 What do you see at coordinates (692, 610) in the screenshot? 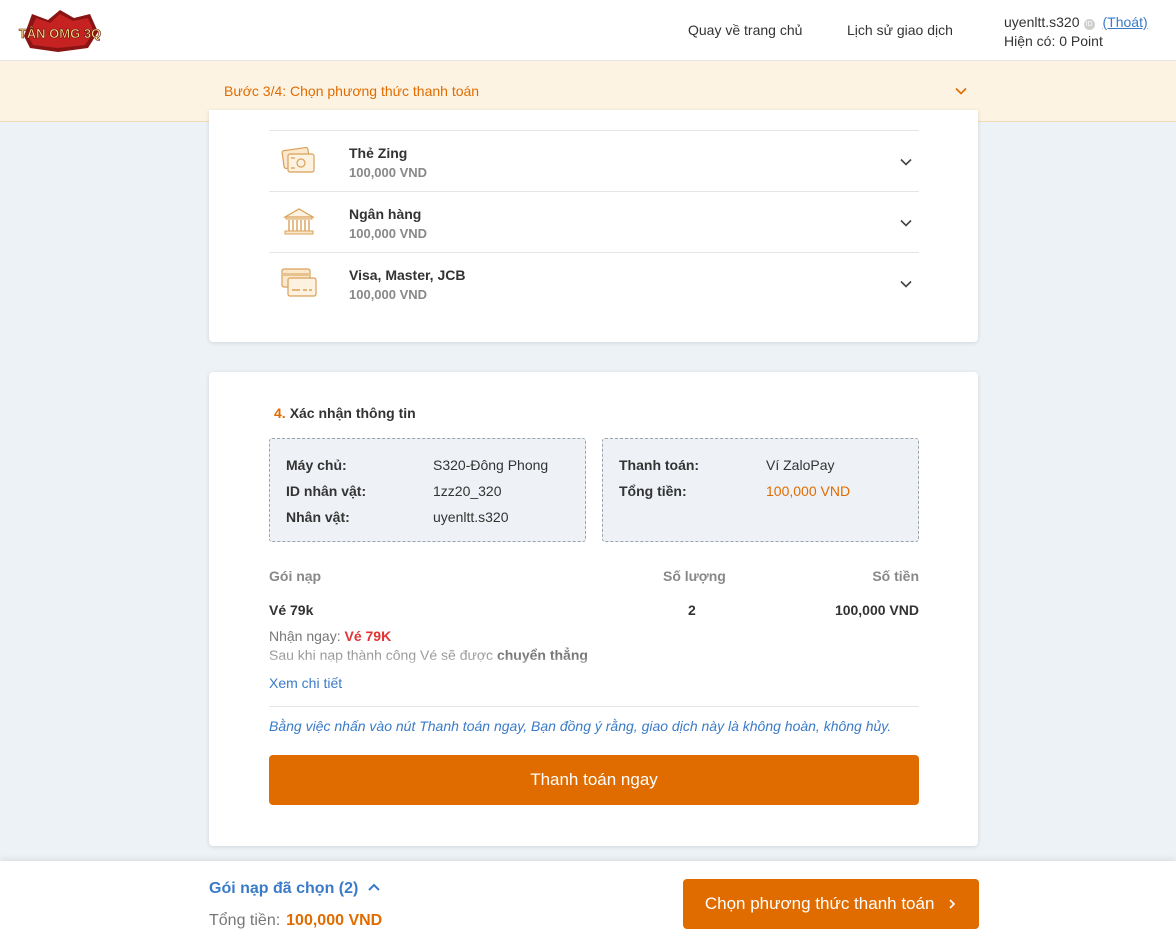
I see `package-qty: 2` at bounding box center [692, 610].